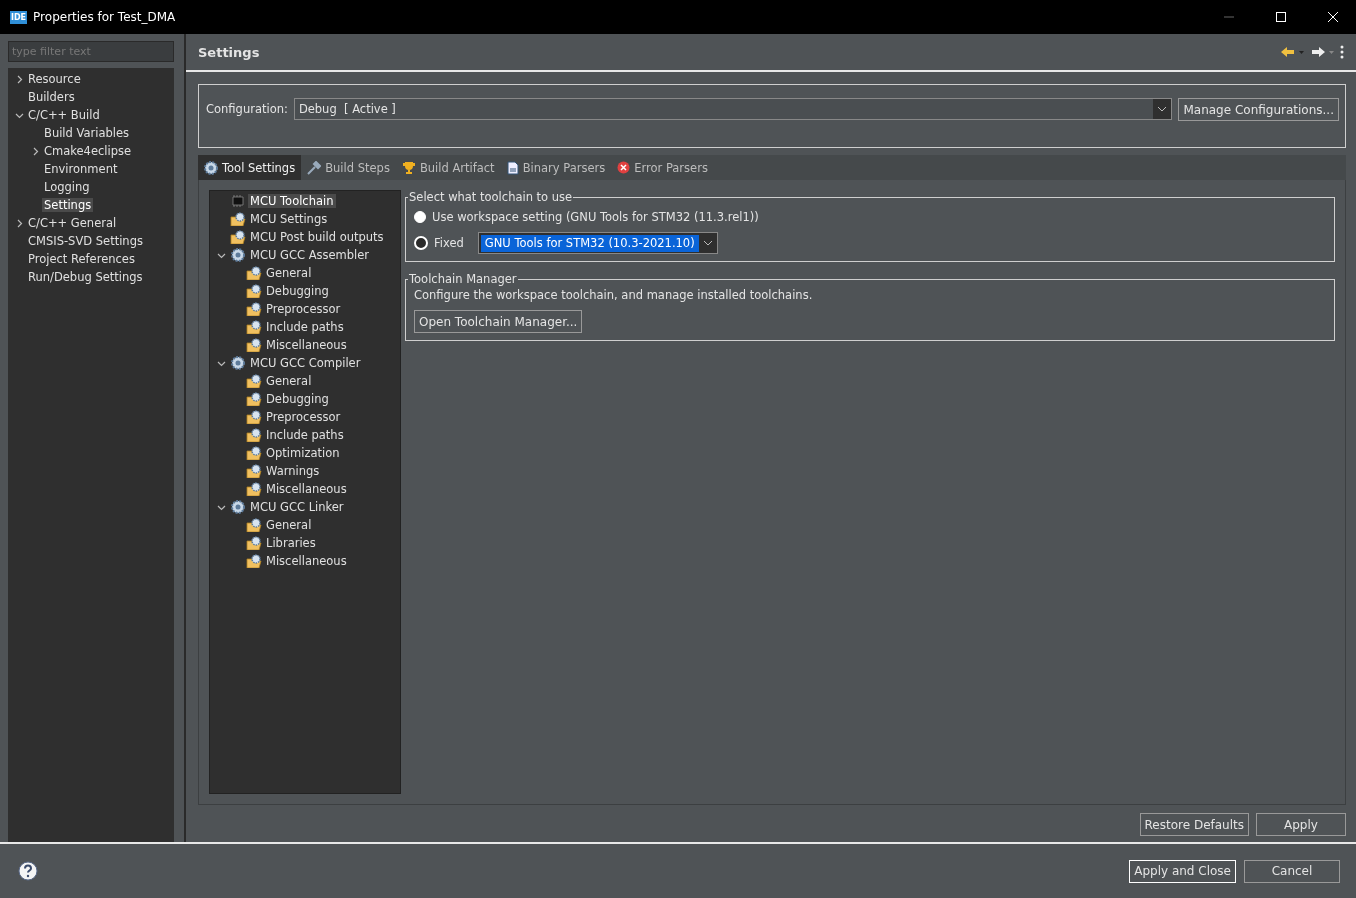 This screenshot has height=898, width=1356. Describe the element at coordinates (624, 167) in the screenshot. I see `error-icon` at that location.